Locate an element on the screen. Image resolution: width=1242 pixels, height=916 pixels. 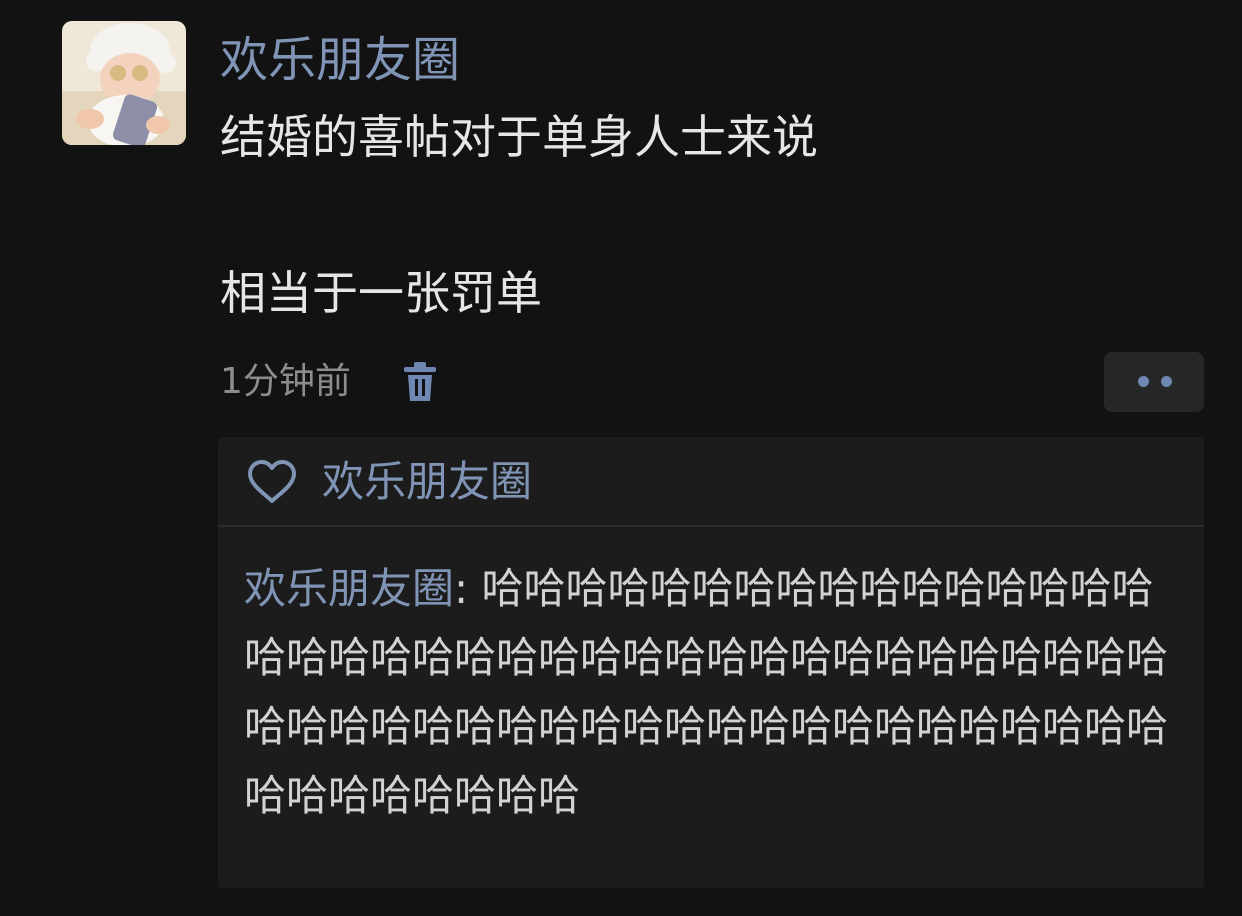
trash-icon is located at coordinates (420, 382).